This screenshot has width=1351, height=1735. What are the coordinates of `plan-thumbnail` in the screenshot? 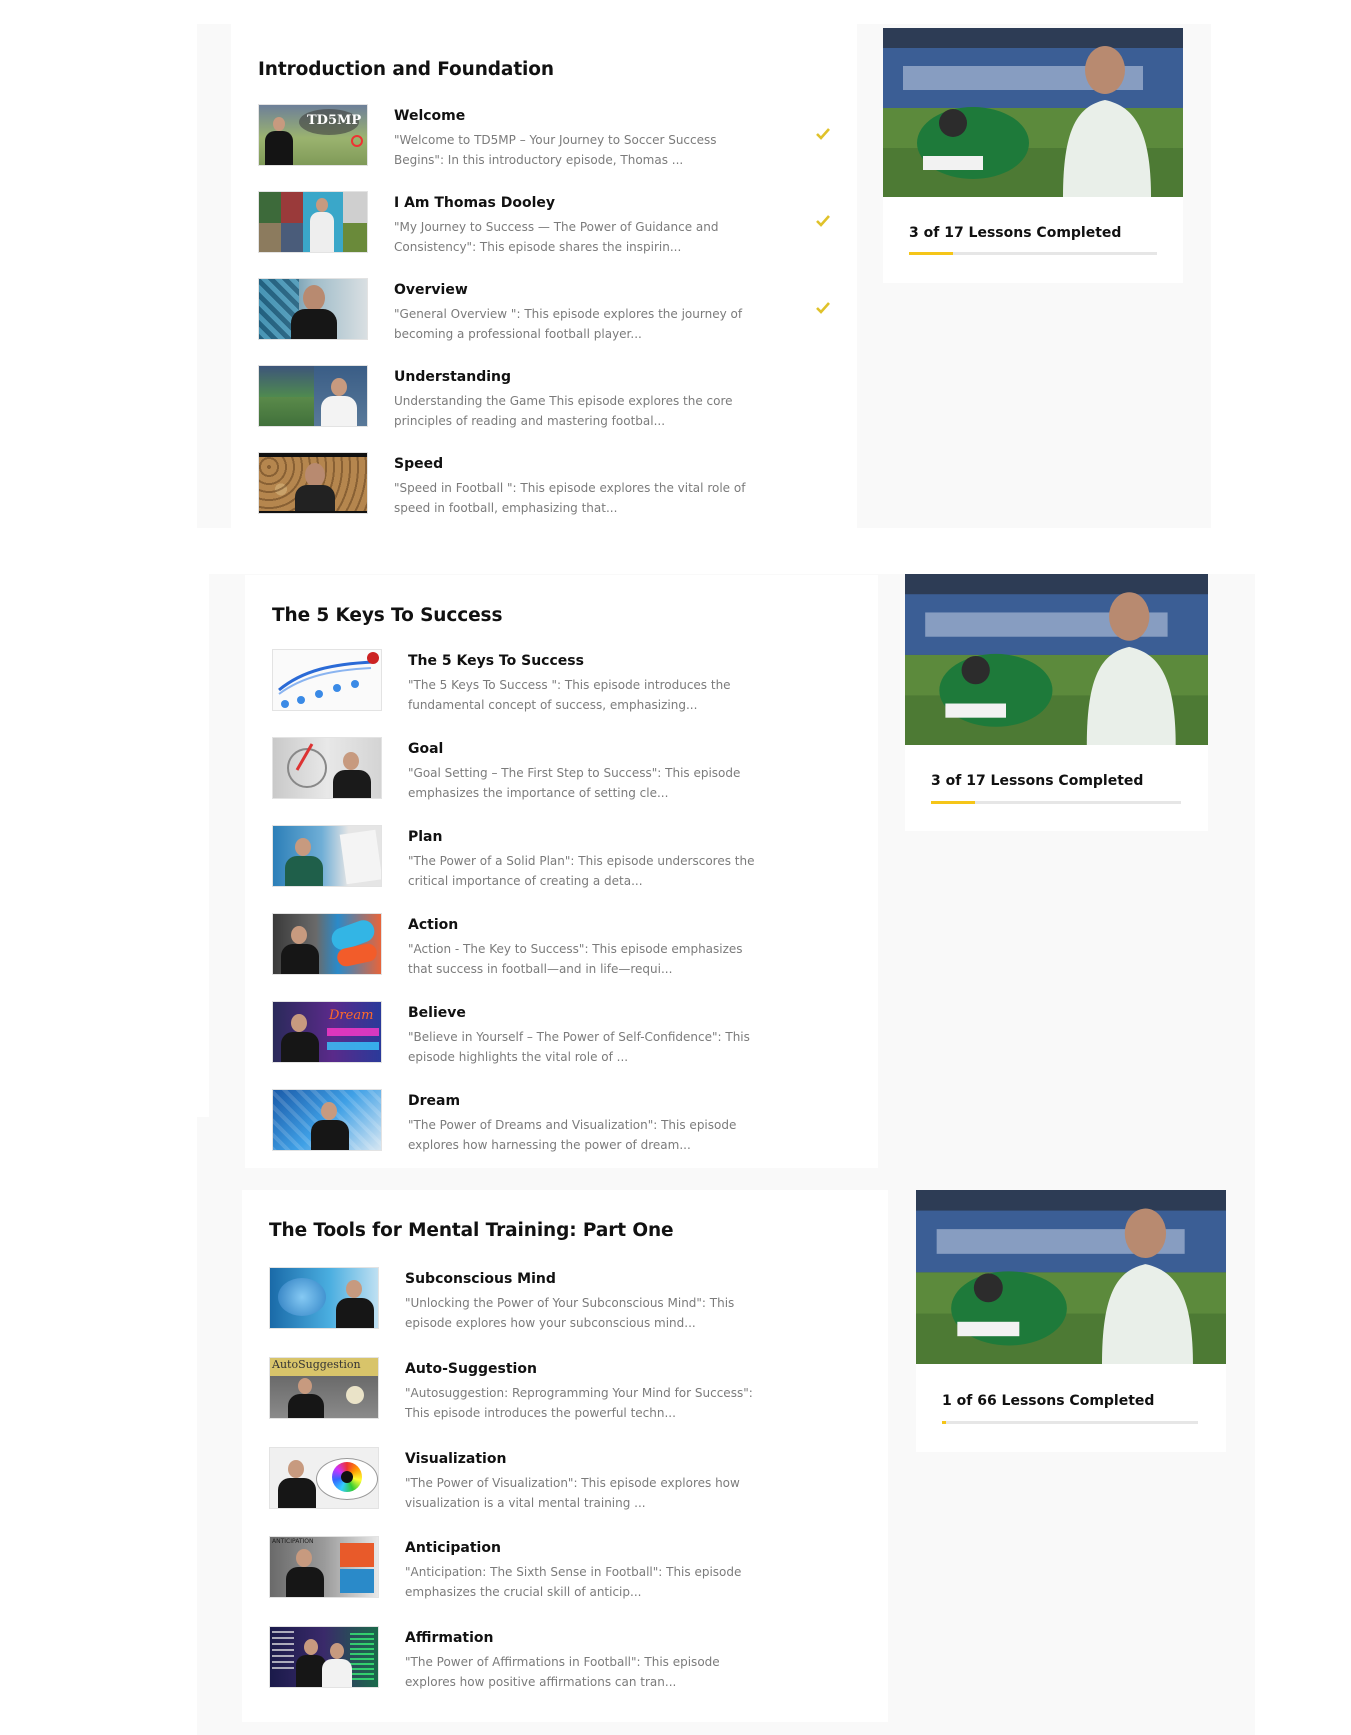 It's located at (327, 856).